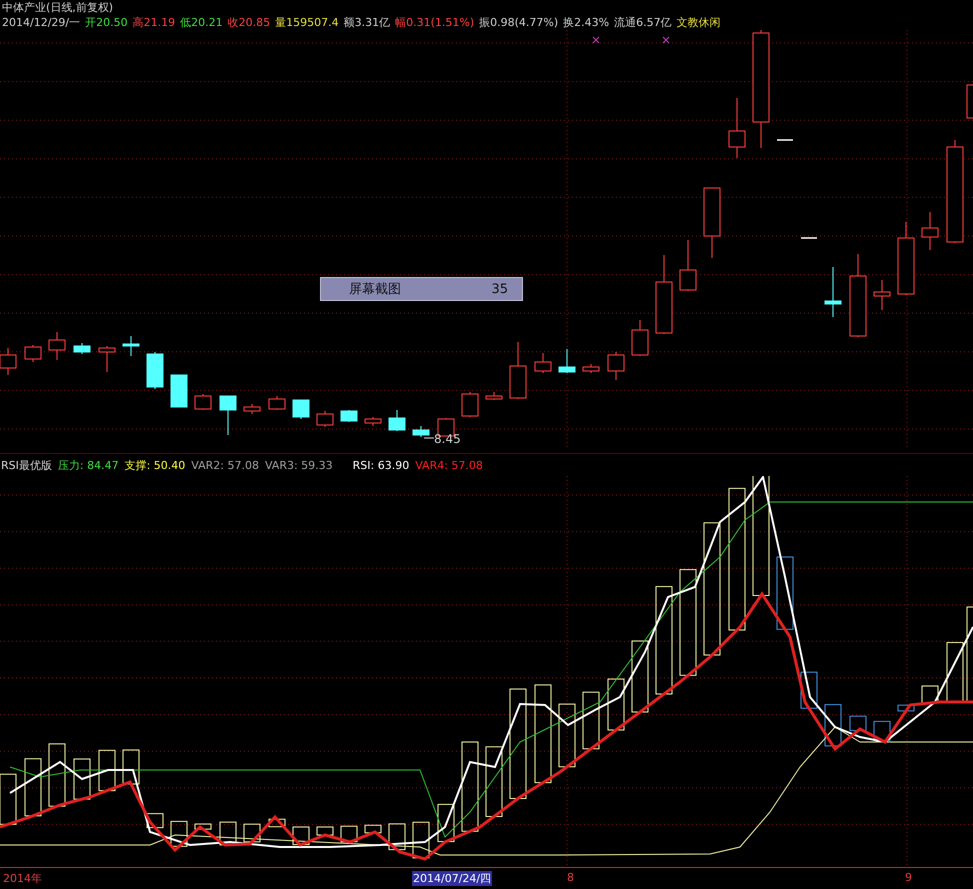 Image resolution: width=973 pixels, height=889 pixels. What do you see at coordinates (22, 878) in the screenshot?
I see `date-axis-label: 2014年` at bounding box center [22, 878].